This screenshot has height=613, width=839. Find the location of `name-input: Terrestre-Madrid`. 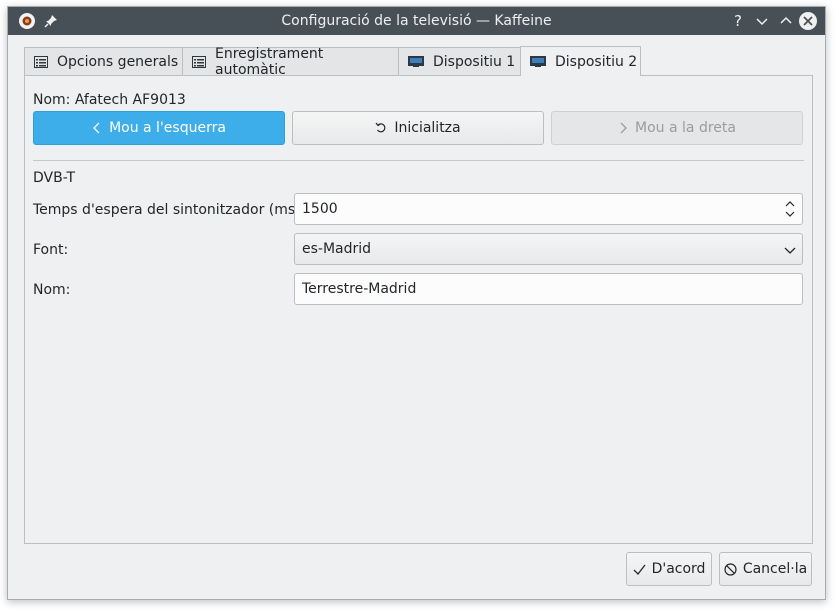

name-input: Terrestre-Madrid is located at coordinates (548, 289).